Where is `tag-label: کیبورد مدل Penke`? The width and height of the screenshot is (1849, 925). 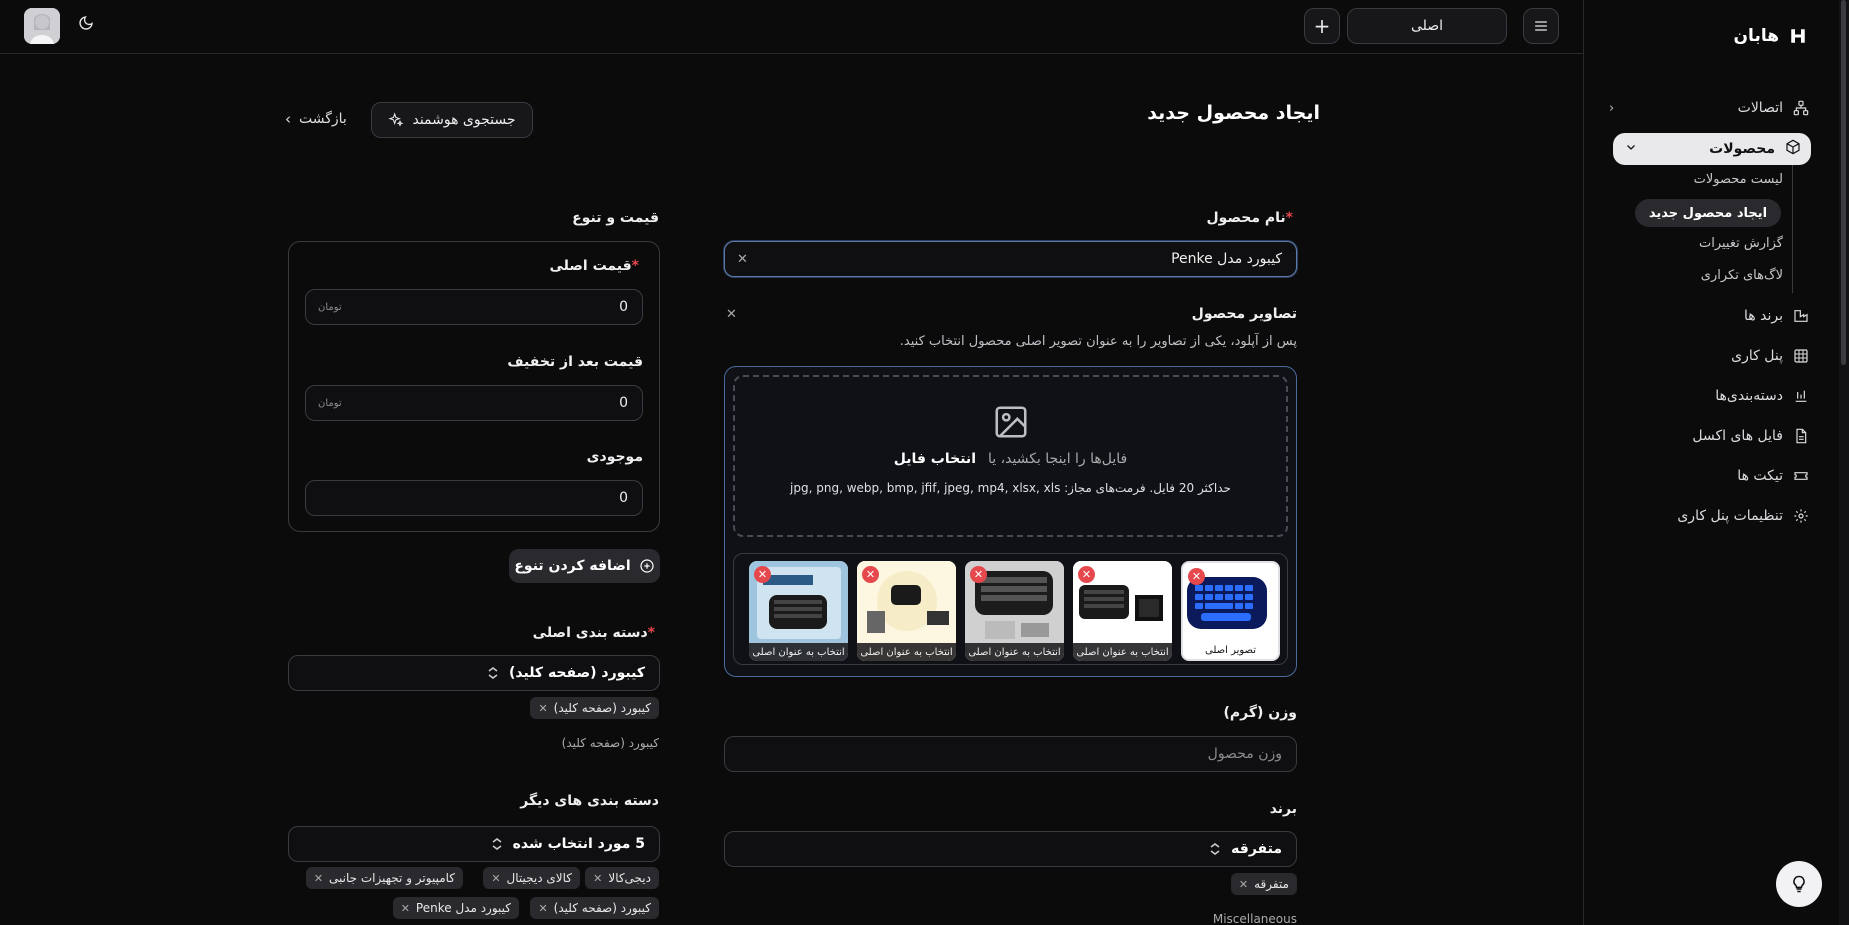
tag-label: کیبورد مدل Penke is located at coordinates (463, 908).